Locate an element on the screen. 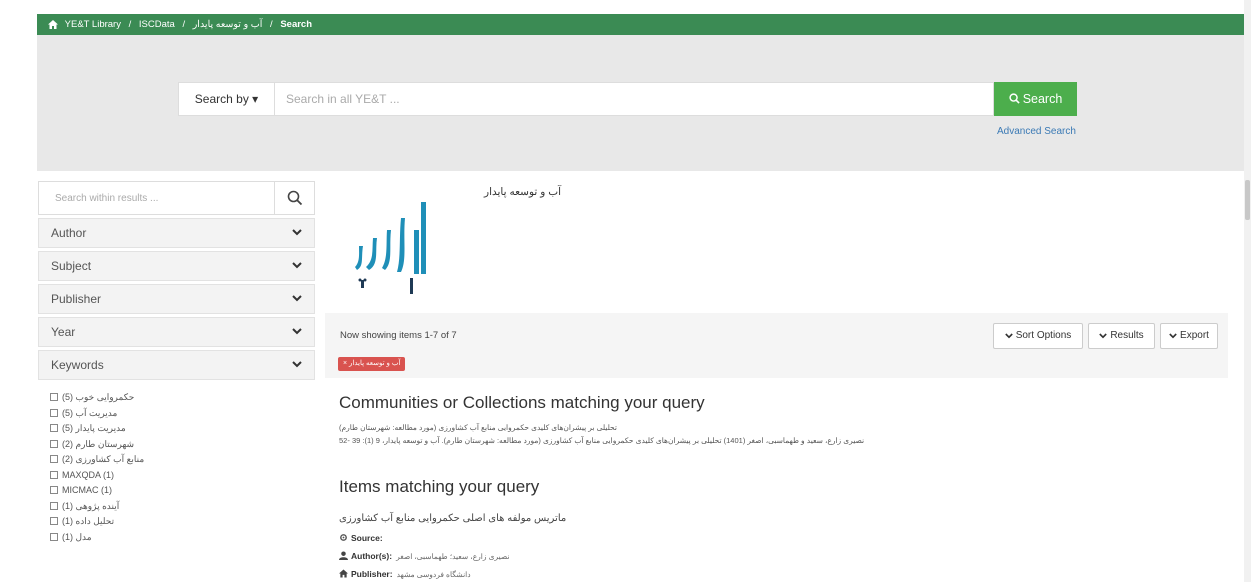 Image resolution: width=1251 pixels, height=582 pixels. search-within-button is located at coordinates (294, 198).